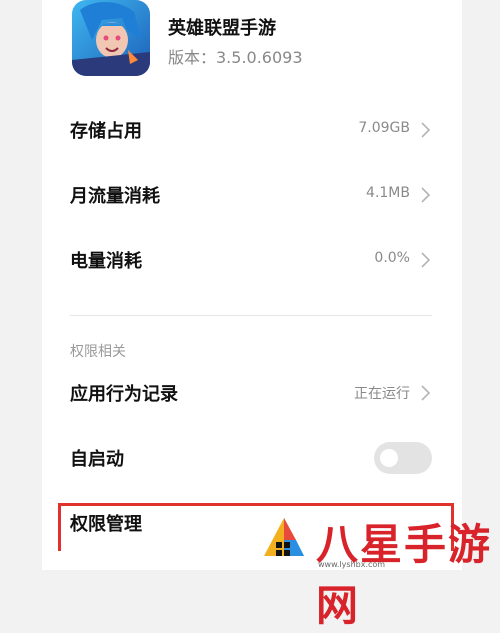 This screenshot has width=500, height=633. Describe the element at coordinates (251, 259) in the screenshot. I see `row-battery: 电量消耗 0.0%` at that location.